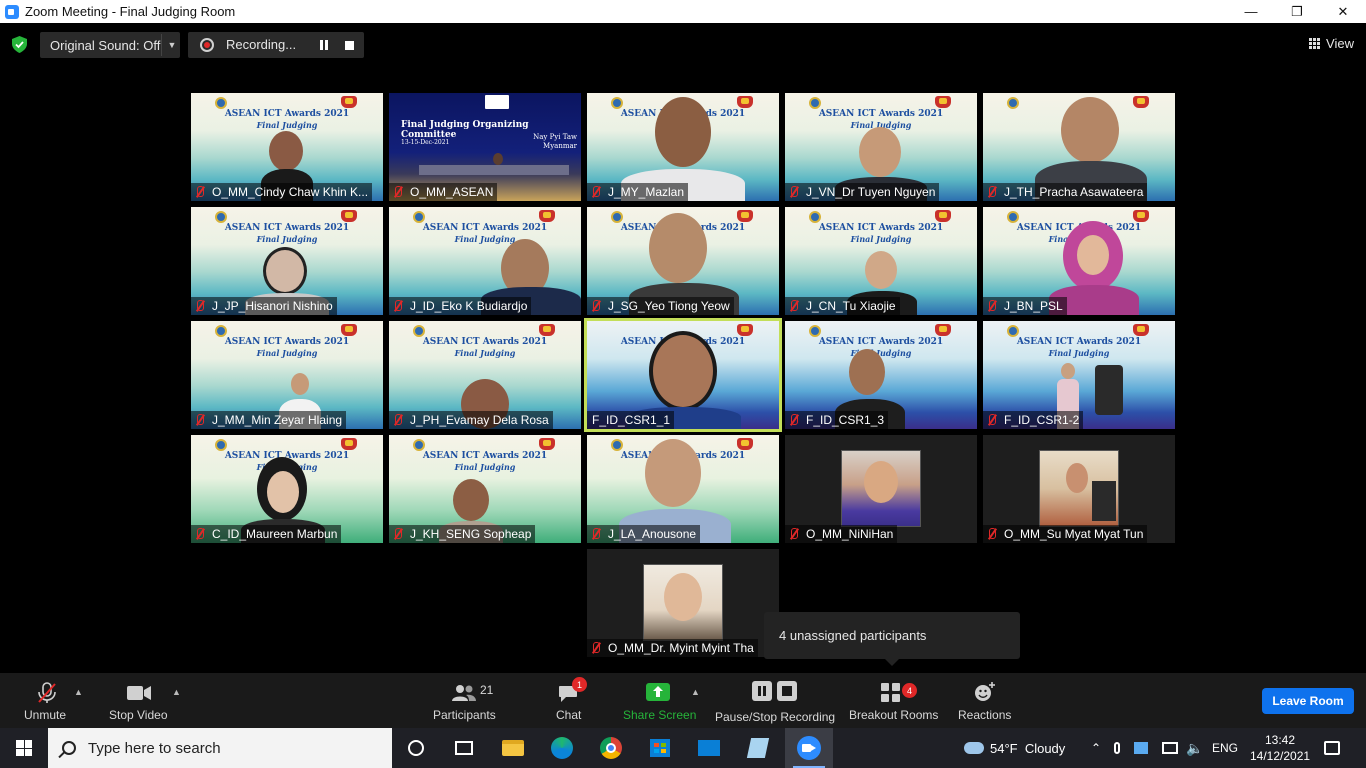  I want to click on language-indicator: ENG, so click(1225, 748).